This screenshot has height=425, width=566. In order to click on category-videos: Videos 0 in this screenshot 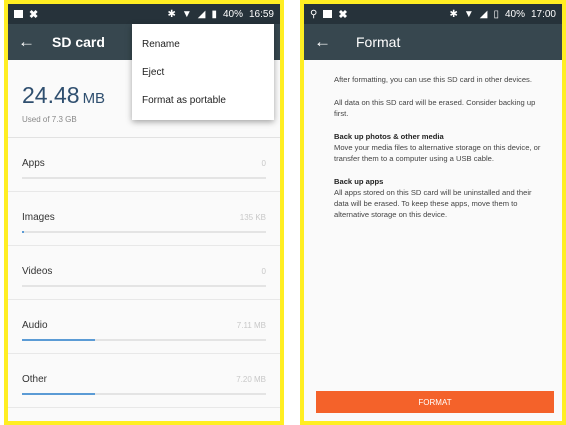, I will do `click(144, 273)`.